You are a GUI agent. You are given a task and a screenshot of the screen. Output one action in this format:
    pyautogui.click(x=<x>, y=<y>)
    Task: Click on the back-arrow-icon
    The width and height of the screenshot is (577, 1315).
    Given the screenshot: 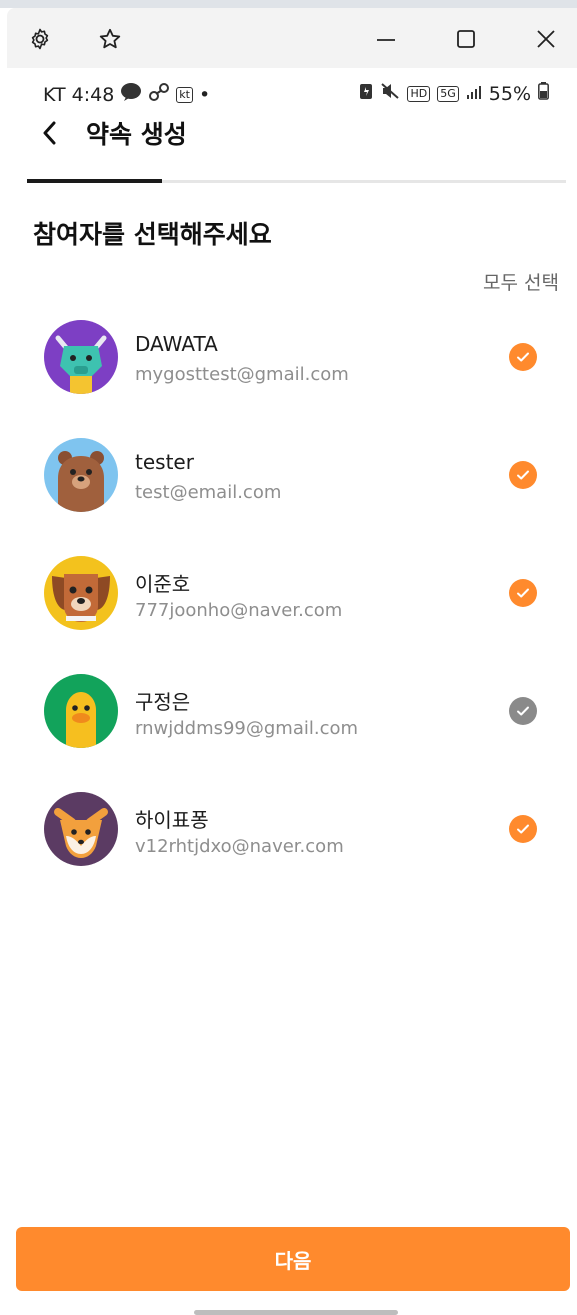 What is the action you would take?
    pyautogui.click(x=52, y=133)
    